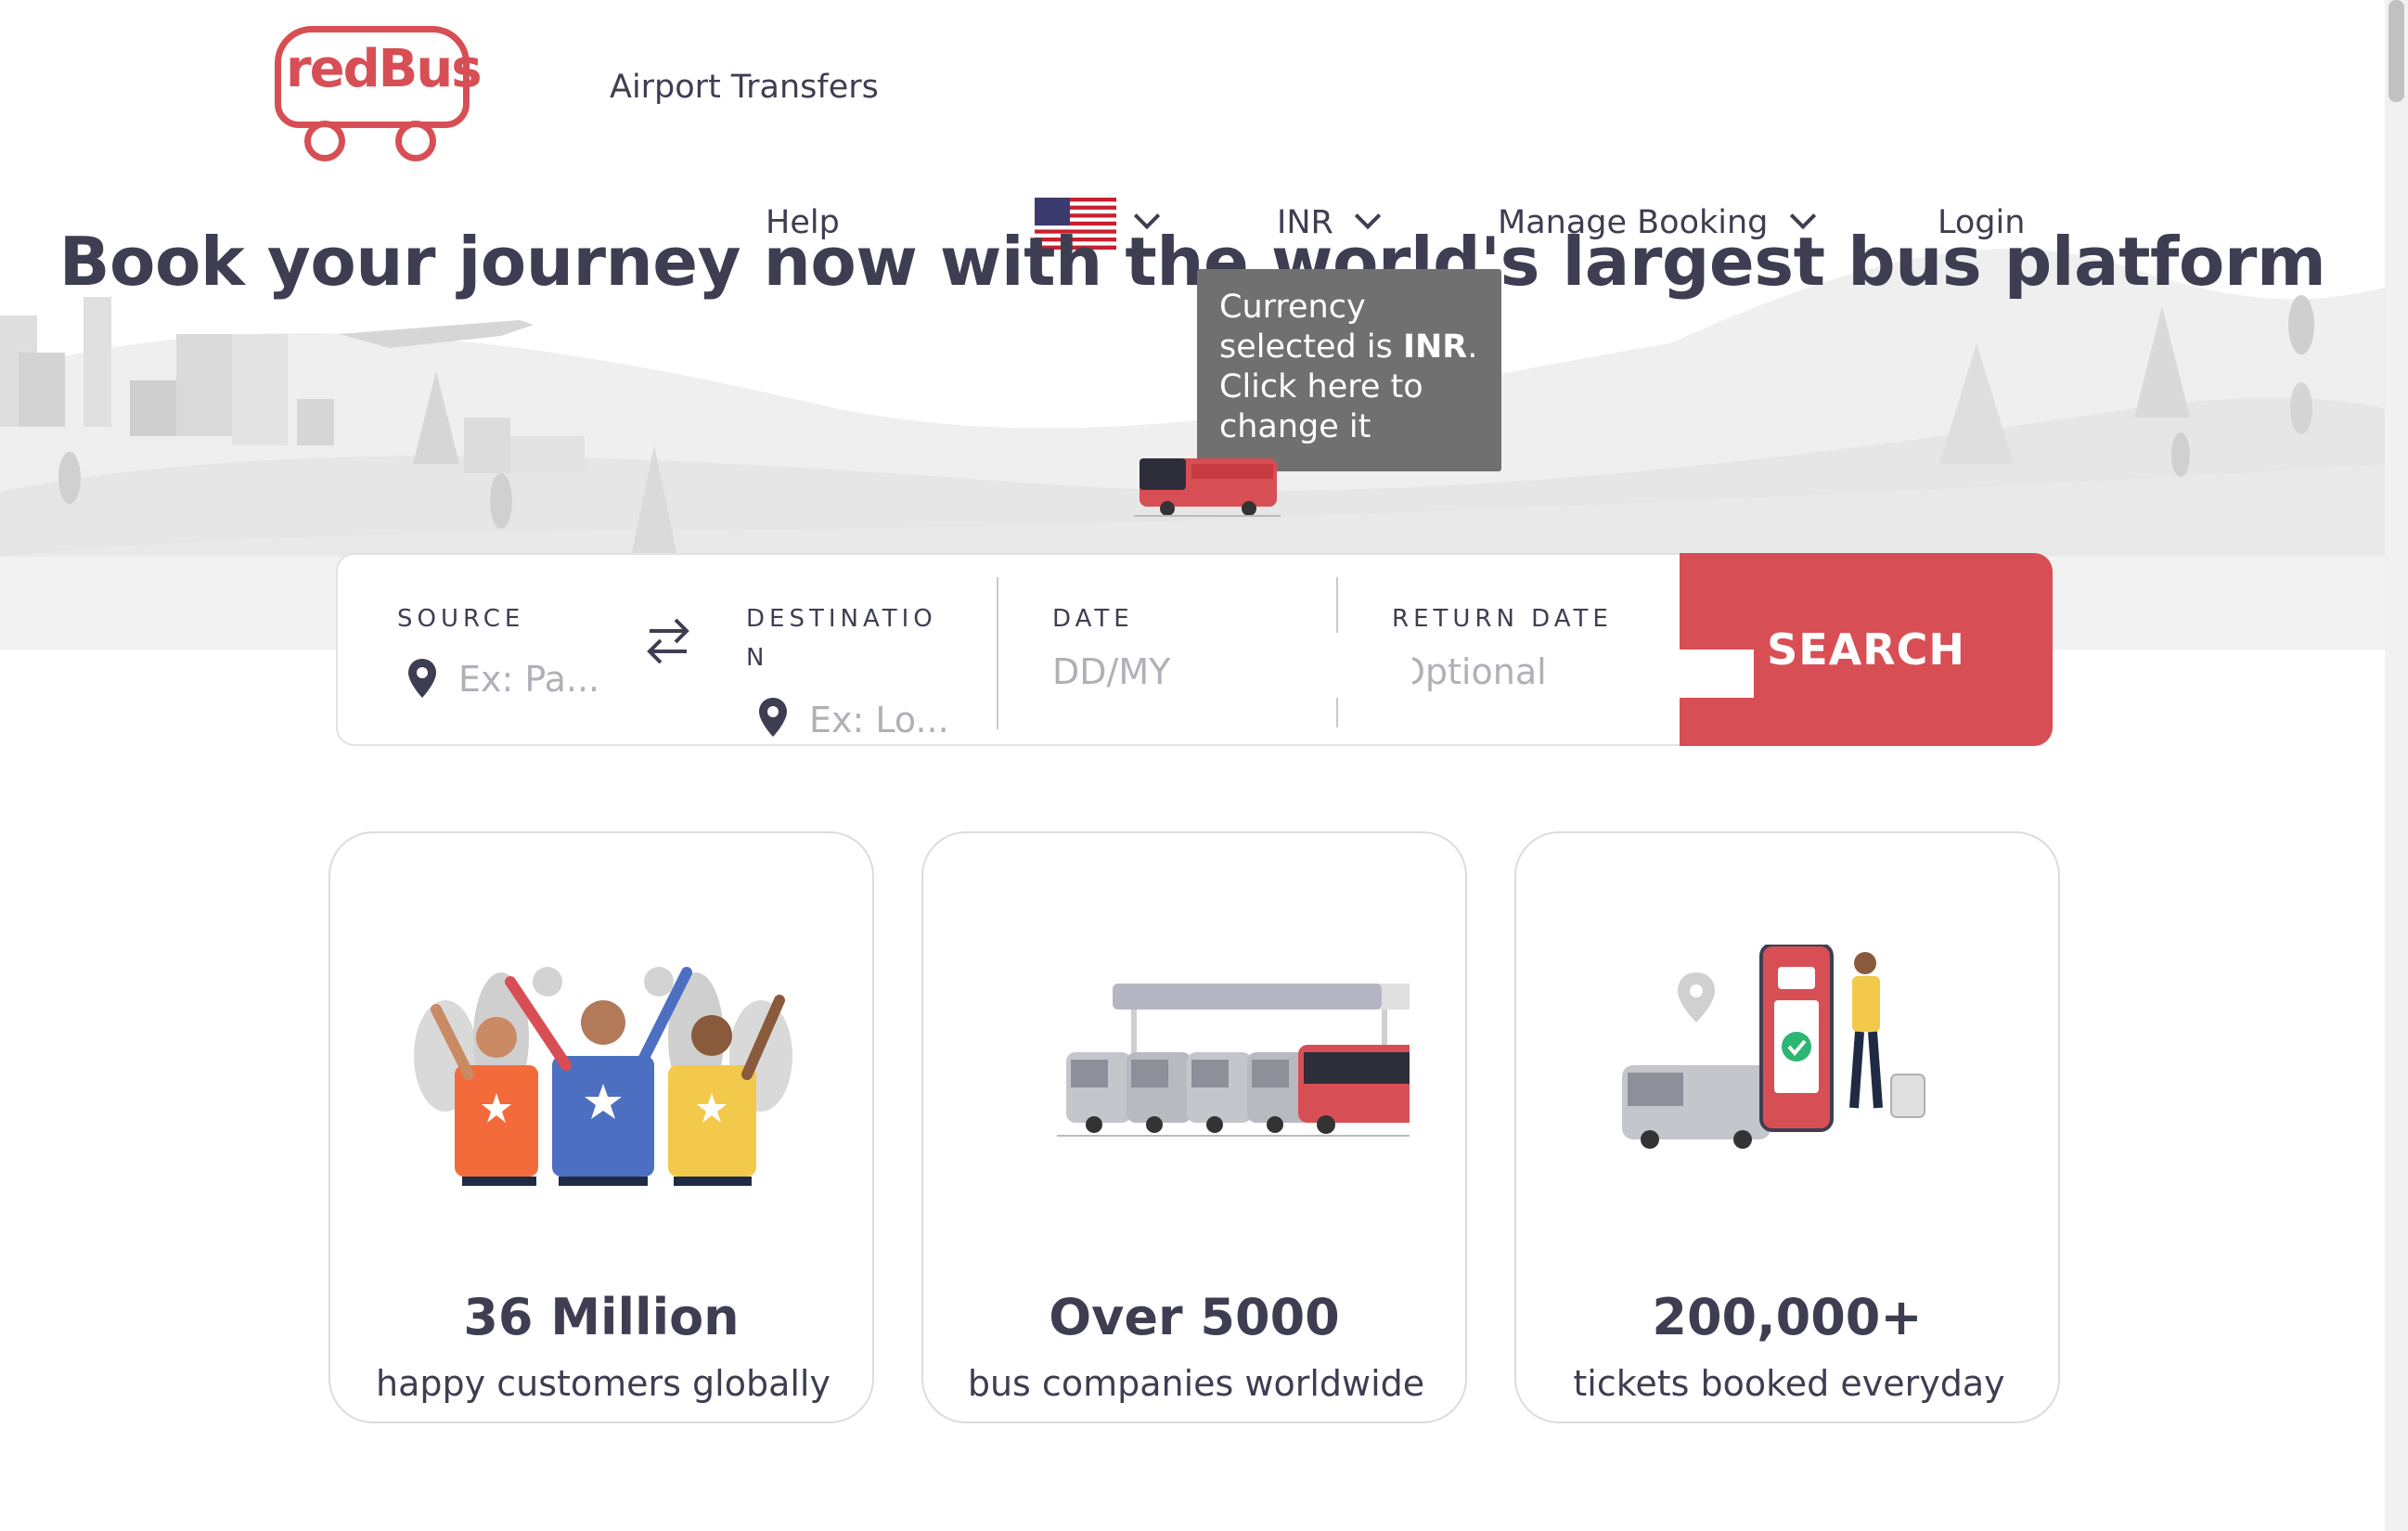 Image resolution: width=2408 pixels, height=1531 pixels. Describe the element at coordinates (1788, 1317) in the screenshot. I see `stat-value: 200,000+` at that location.